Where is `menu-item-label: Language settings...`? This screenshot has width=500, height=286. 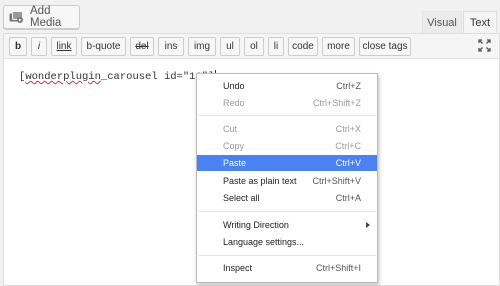
menu-item-label: Language settings... is located at coordinates (264, 242).